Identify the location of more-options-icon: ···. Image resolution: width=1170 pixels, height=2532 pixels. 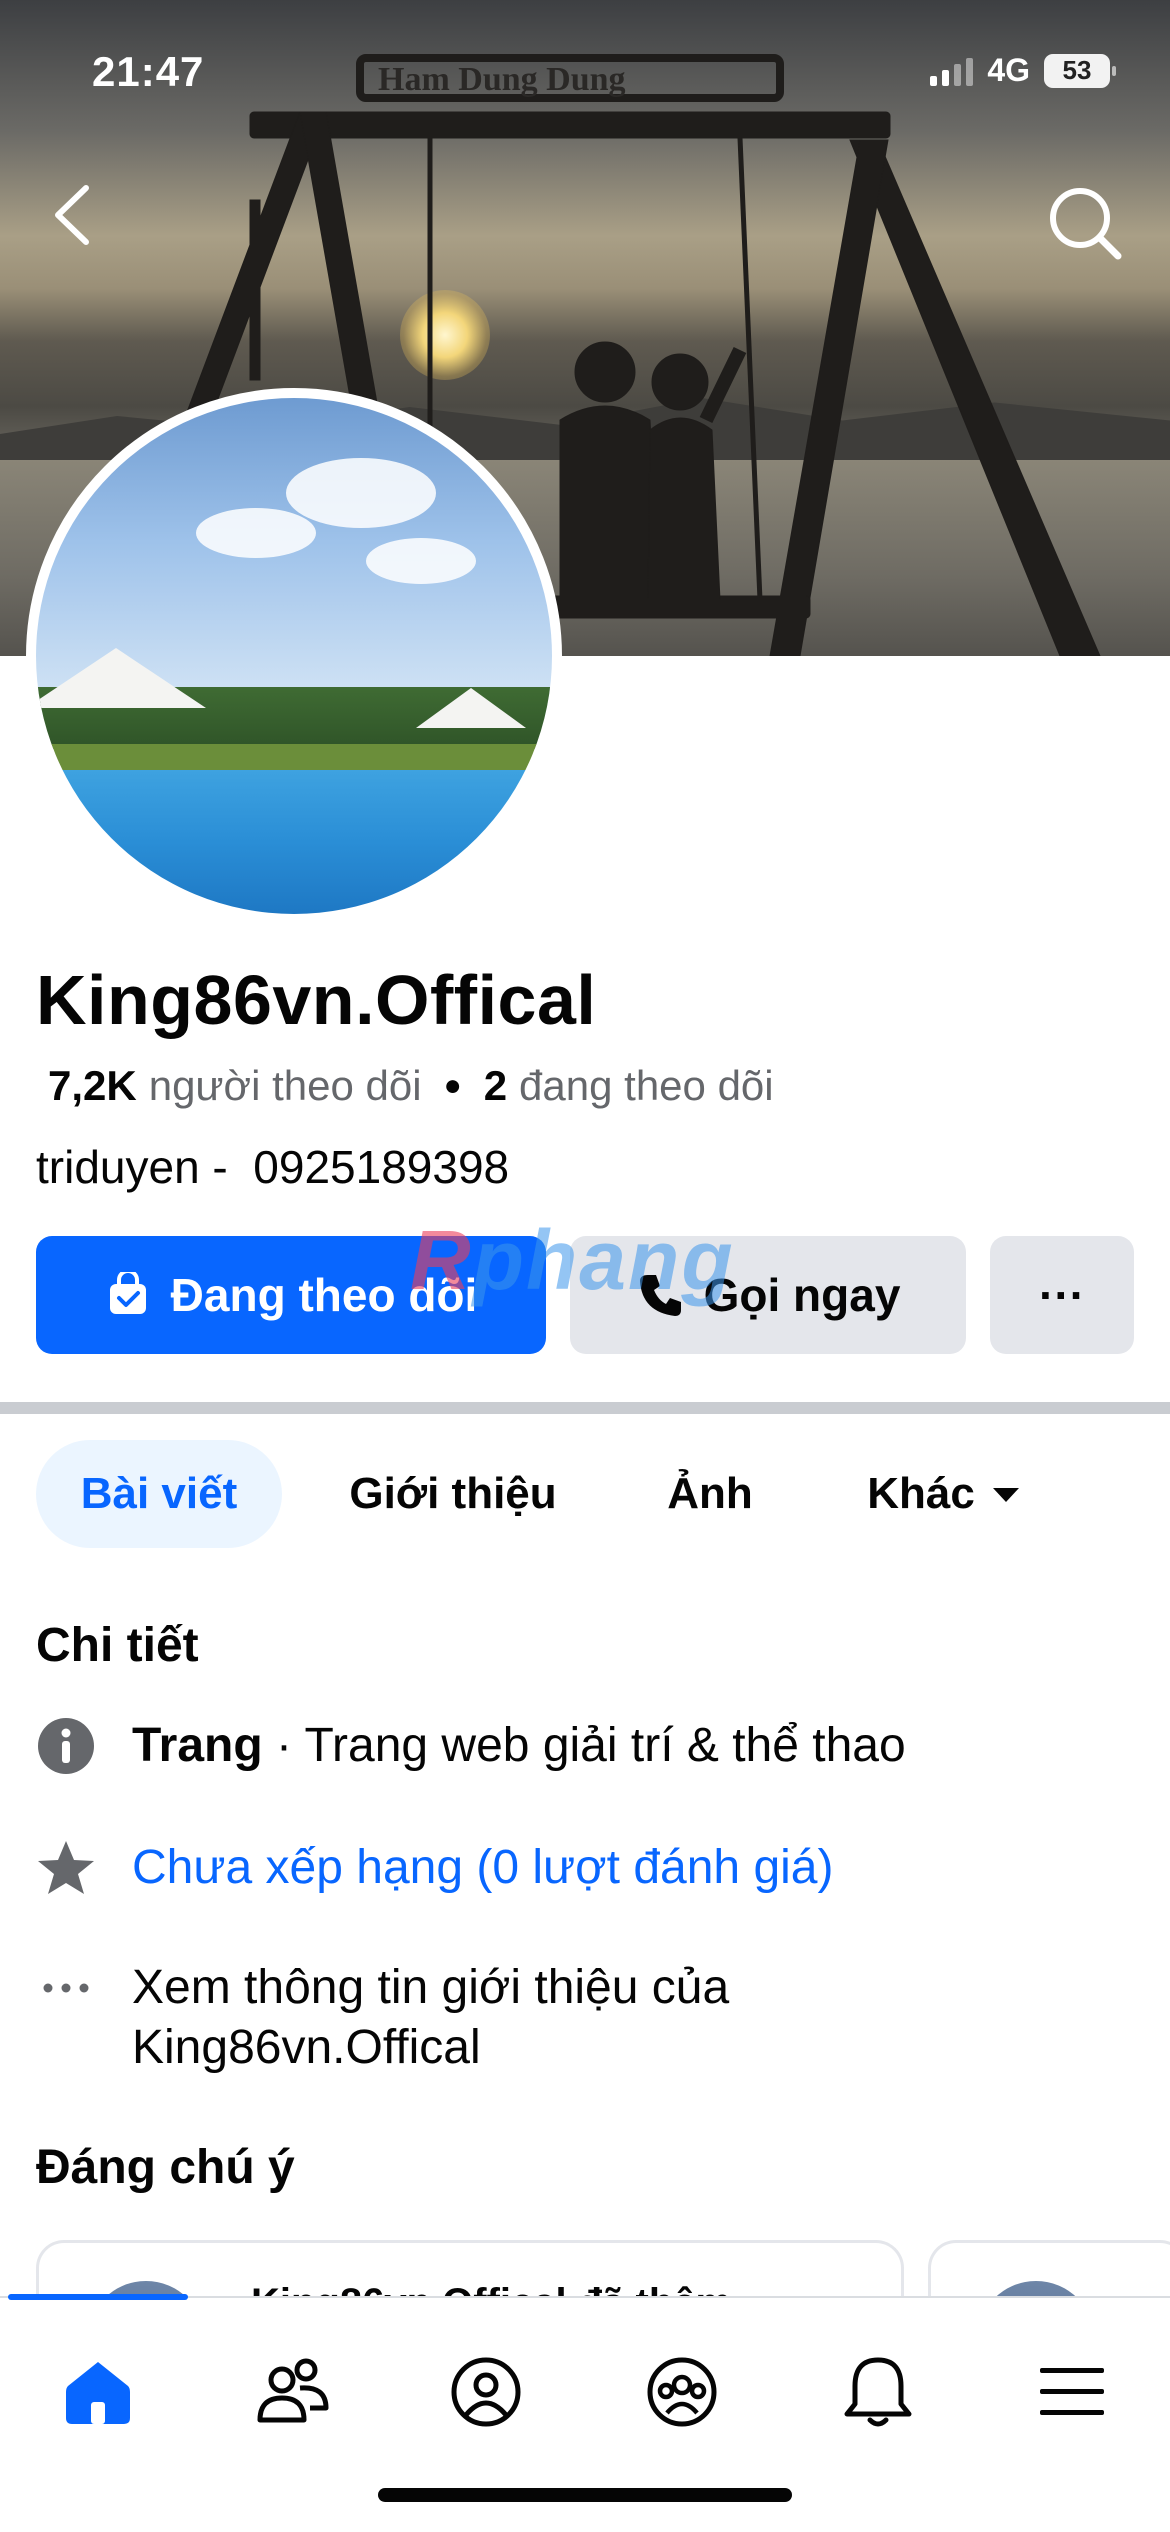
(1062, 1295).